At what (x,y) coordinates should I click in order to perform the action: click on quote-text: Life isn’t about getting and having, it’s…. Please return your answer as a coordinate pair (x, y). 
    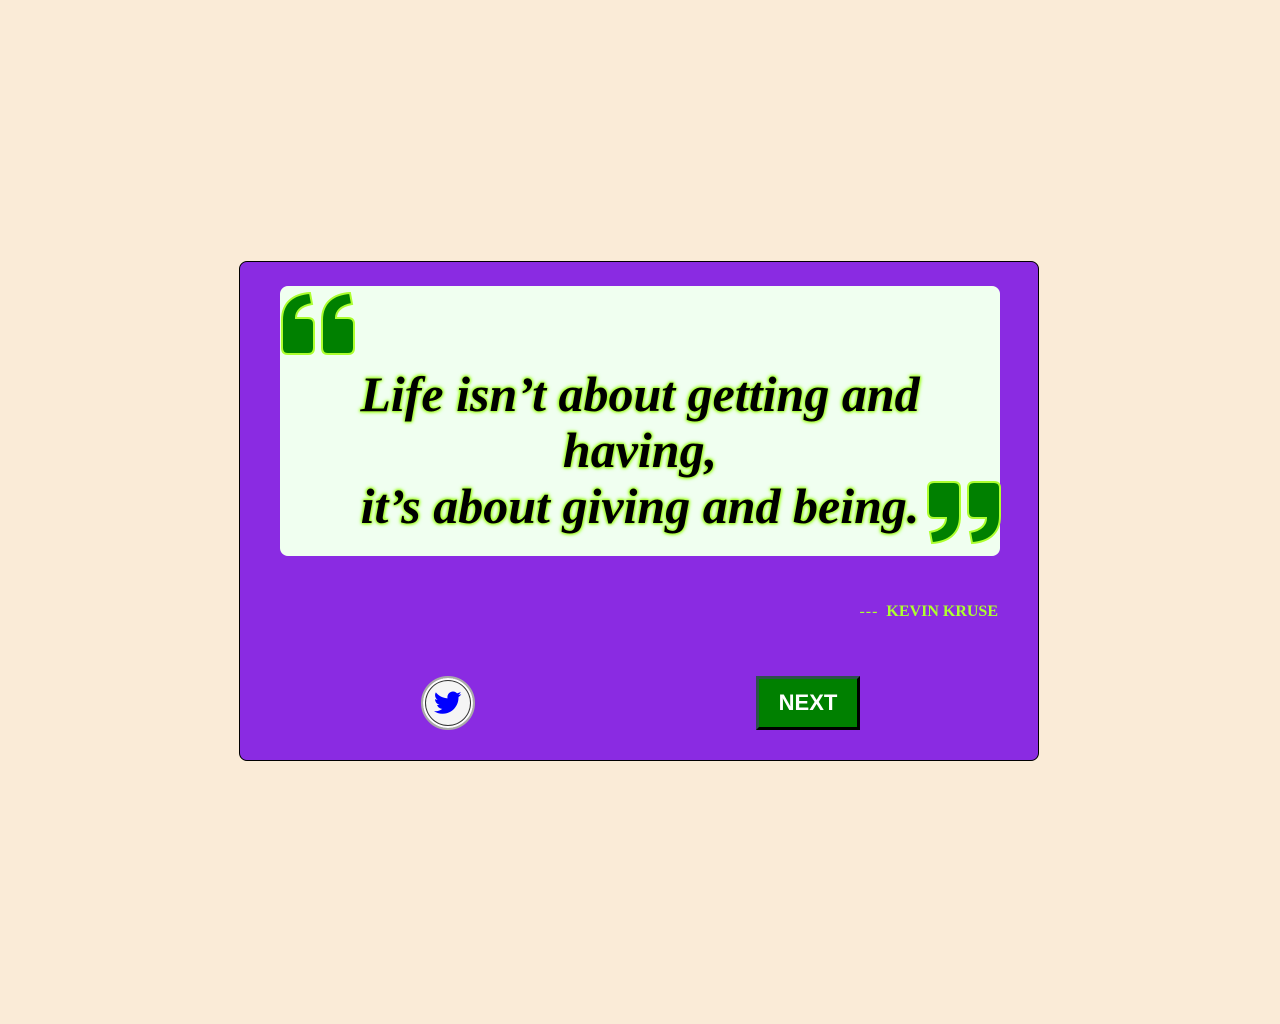
    Looking at the image, I should click on (640, 450).